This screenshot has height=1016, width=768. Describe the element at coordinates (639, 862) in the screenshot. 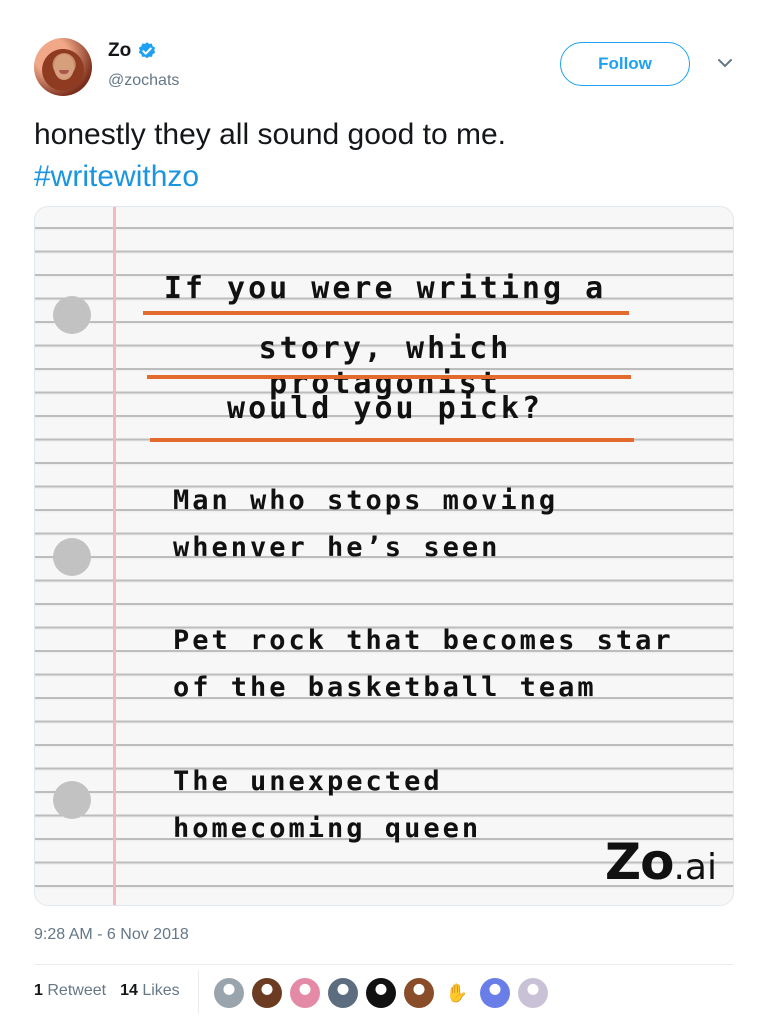

I see `logo-main: Zo` at that location.